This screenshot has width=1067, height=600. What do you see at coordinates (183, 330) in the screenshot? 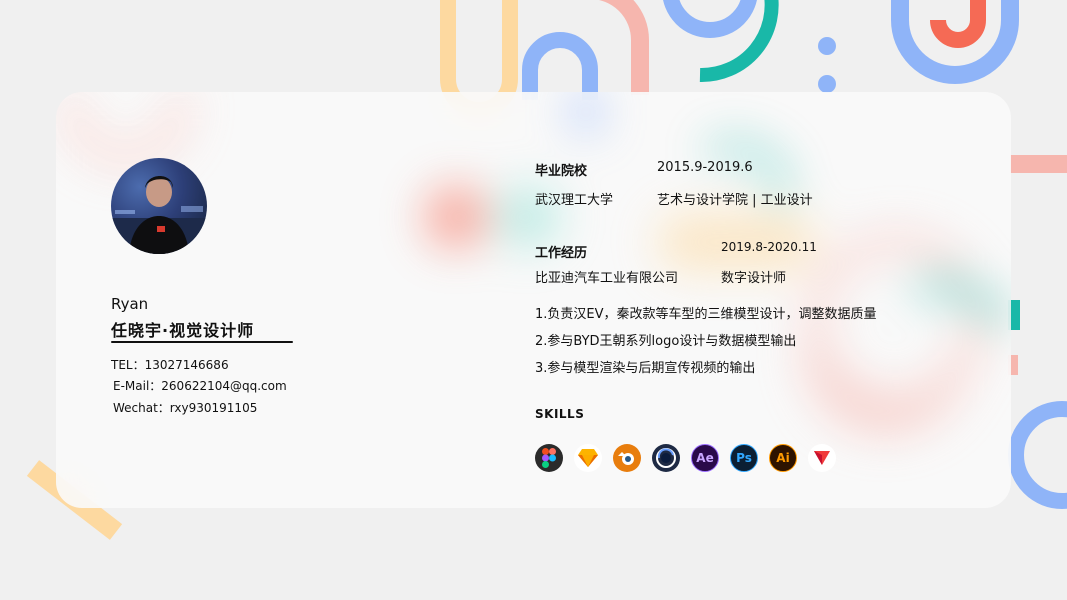
I see `name-chinese-title: 任晓宇·视觉设计师` at bounding box center [183, 330].